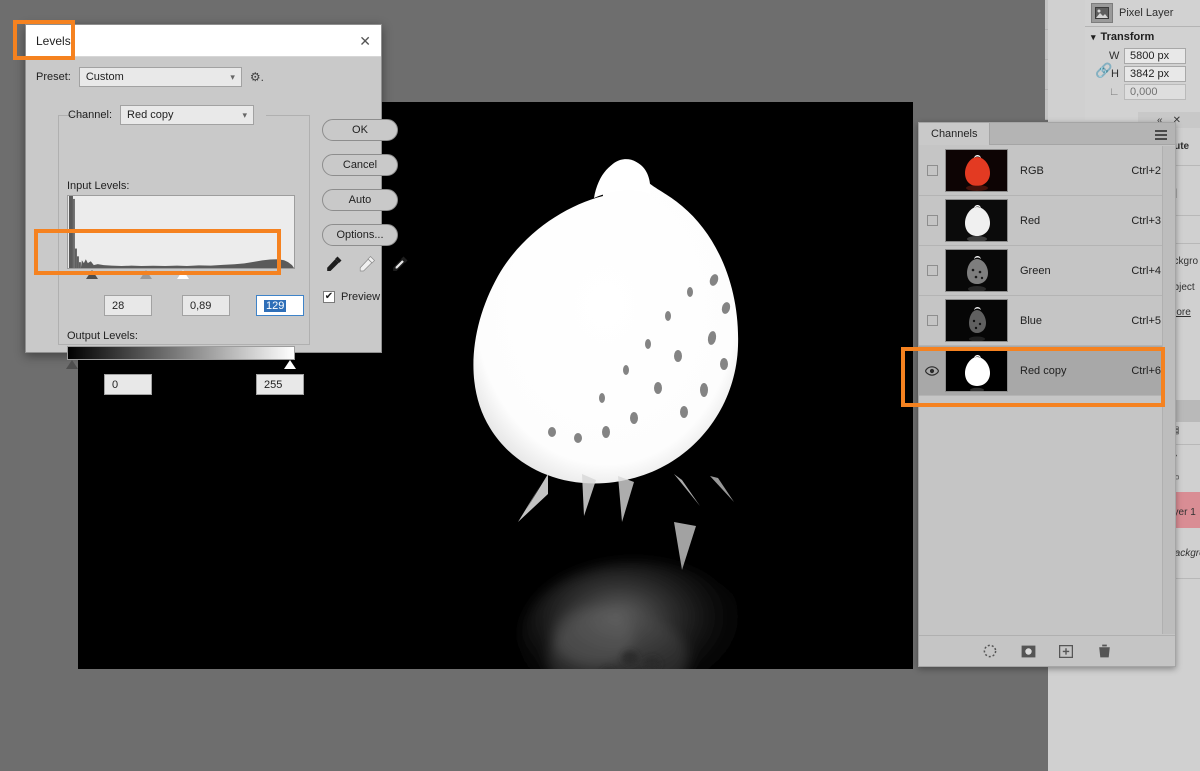 Image resolution: width=1200 pixels, height=771 pixels. I want to click on set-gray-point-eyedropper, so click(367, 263).